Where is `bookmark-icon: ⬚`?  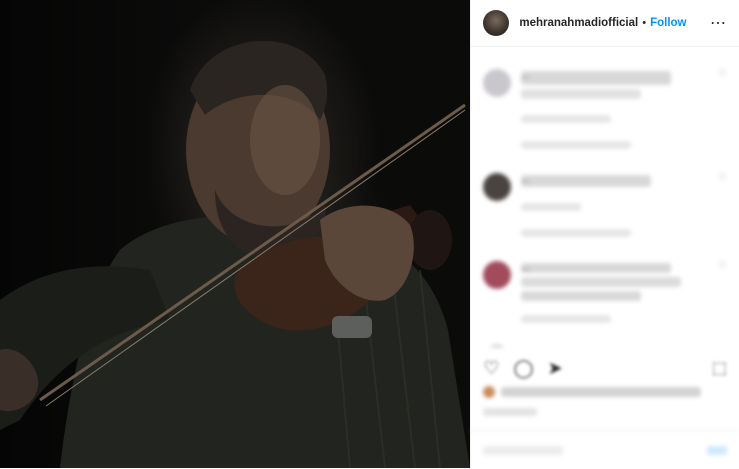 bookmark-icon: ⬚ is located at coordinates (719, 368).